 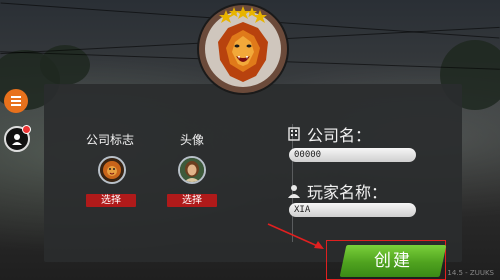 What do you see at coordinates (470, 273) in the screenshot?
I see `version-label: 14.5 - ZUUKS` at bounding box center [470, 273].